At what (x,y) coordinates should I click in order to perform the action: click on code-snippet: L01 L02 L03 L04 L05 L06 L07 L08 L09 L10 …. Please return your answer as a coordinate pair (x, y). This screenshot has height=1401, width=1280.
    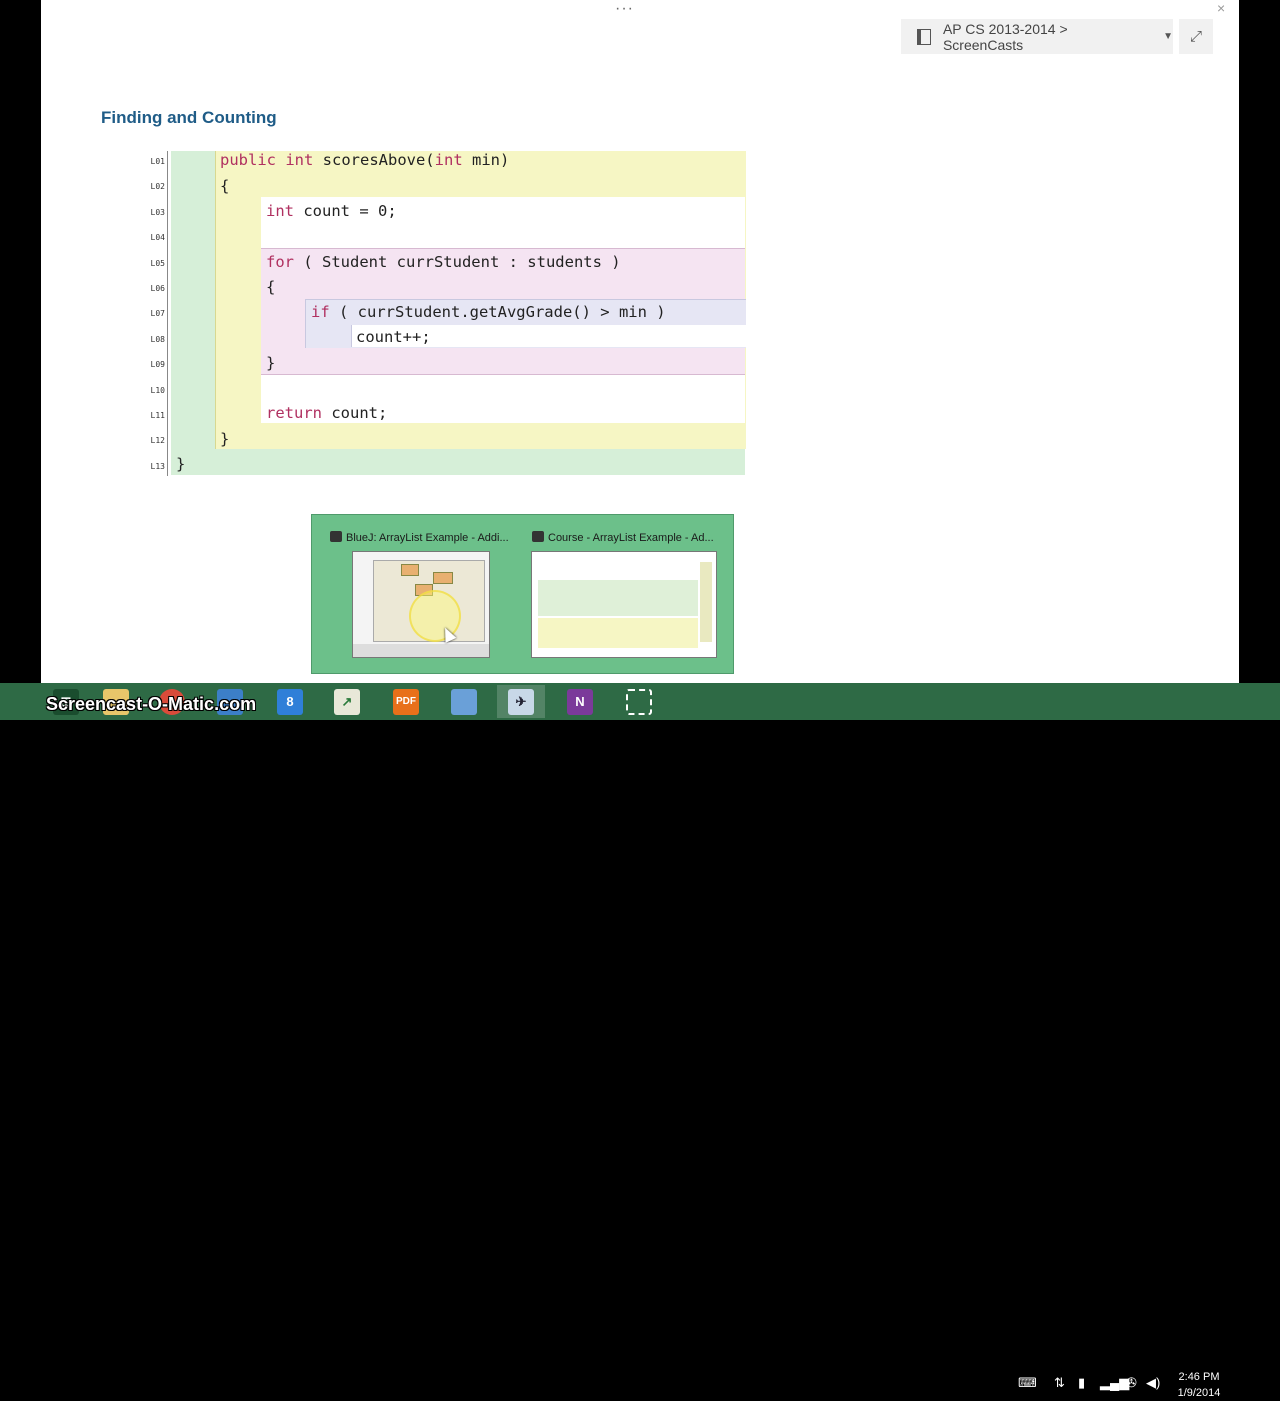
    Looking at the image, I should click on (445, 313).